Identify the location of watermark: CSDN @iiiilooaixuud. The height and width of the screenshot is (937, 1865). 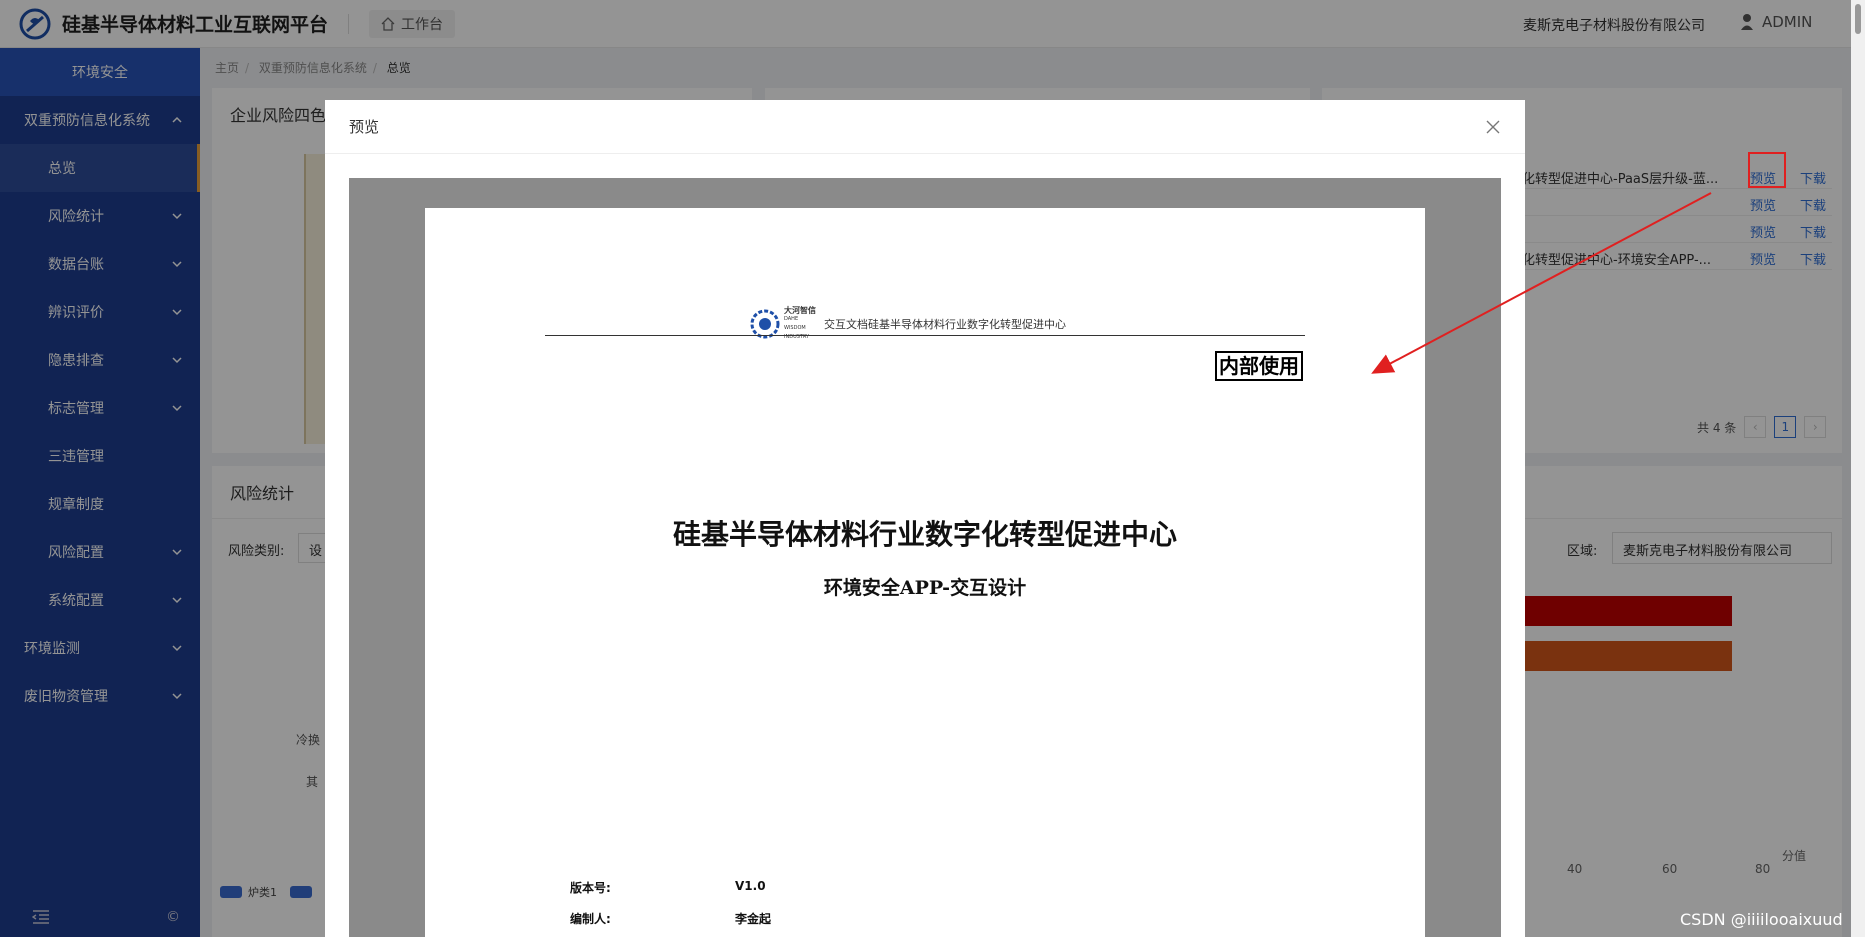
(1761, 919).